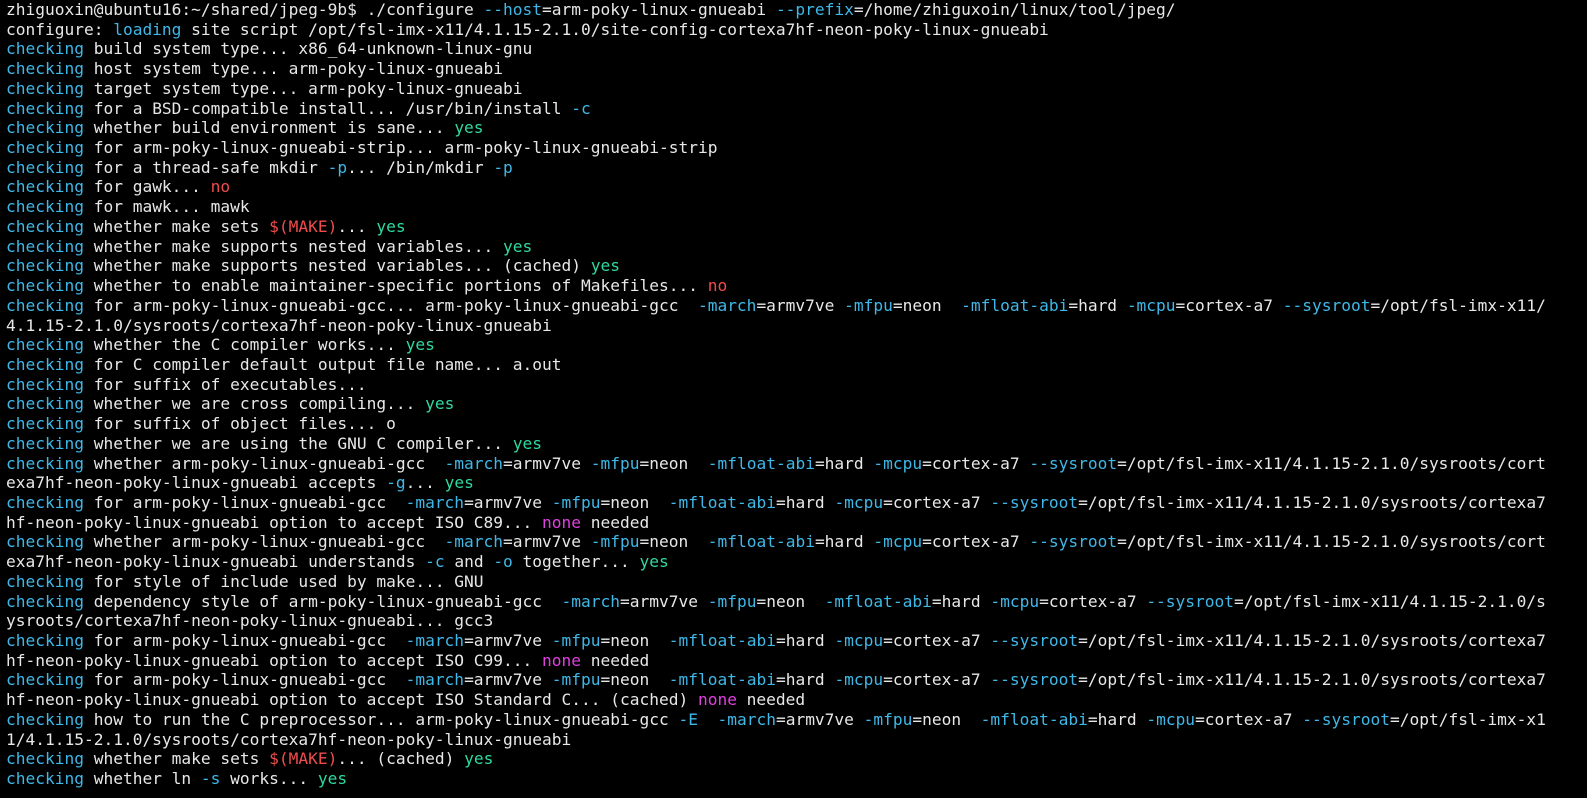 The height and width of the screenshot is (798, 1587). I want to click on text-segment: =/opt/fsl-imx-x11/4.1.15-2.1.0/s, so click(1390, 601).